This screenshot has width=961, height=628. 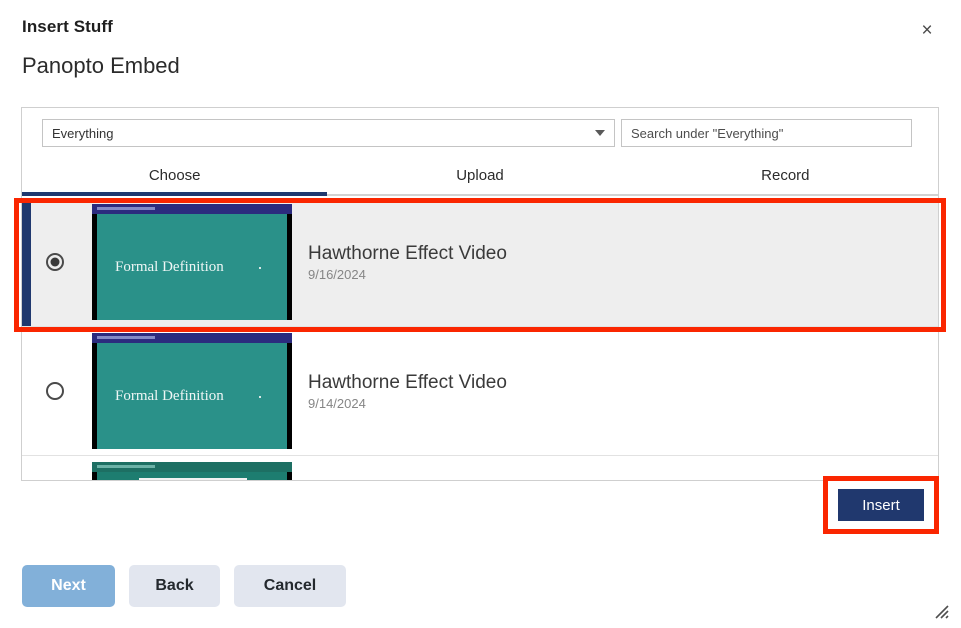 I want to click on filter-row: Everything, so click(x=480, y=133).